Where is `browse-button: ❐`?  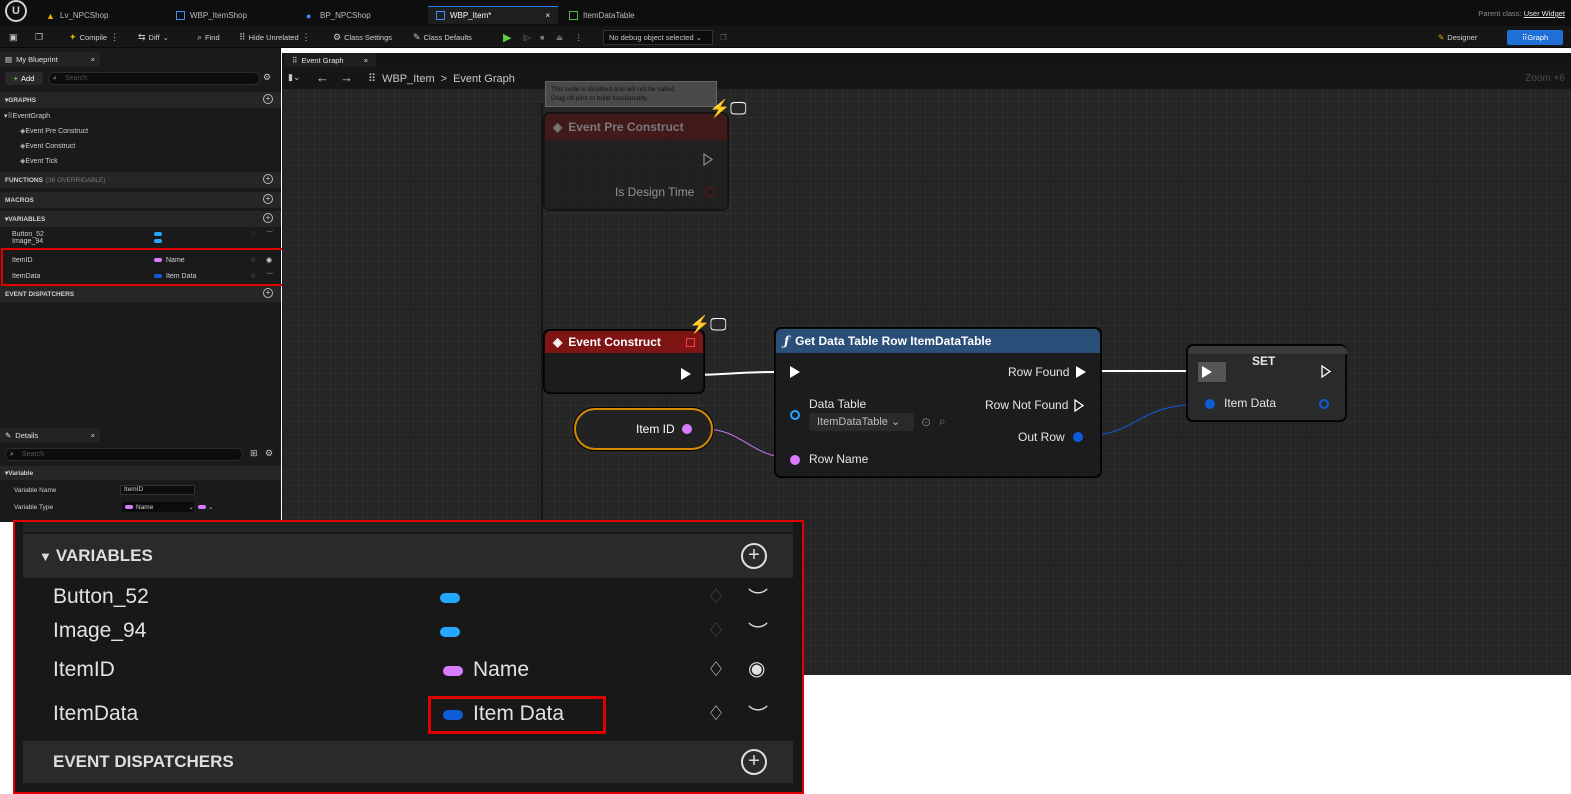
browse-button: ❐ is located at coordinates (39, 37).